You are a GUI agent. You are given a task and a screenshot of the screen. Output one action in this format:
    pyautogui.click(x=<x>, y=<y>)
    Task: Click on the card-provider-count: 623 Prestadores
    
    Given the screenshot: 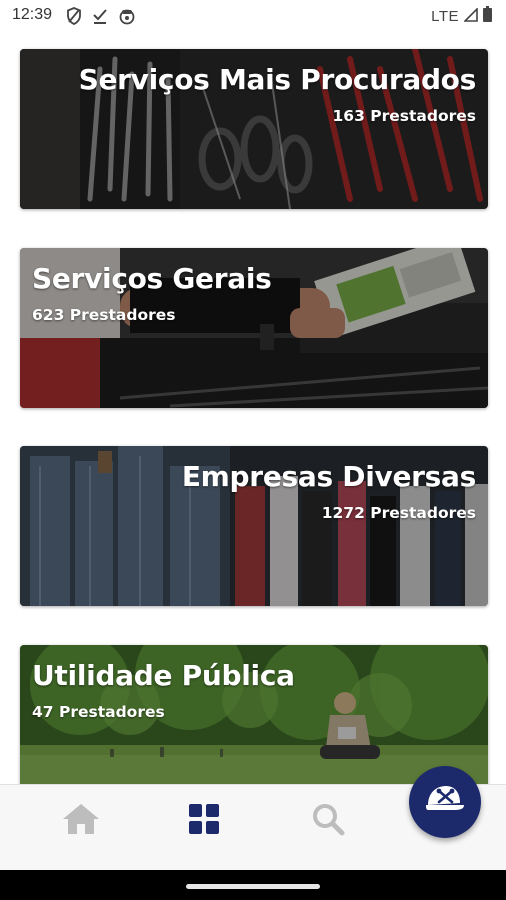 What is the action you would take?
    pyautogui.click(x=104, y=315)
    